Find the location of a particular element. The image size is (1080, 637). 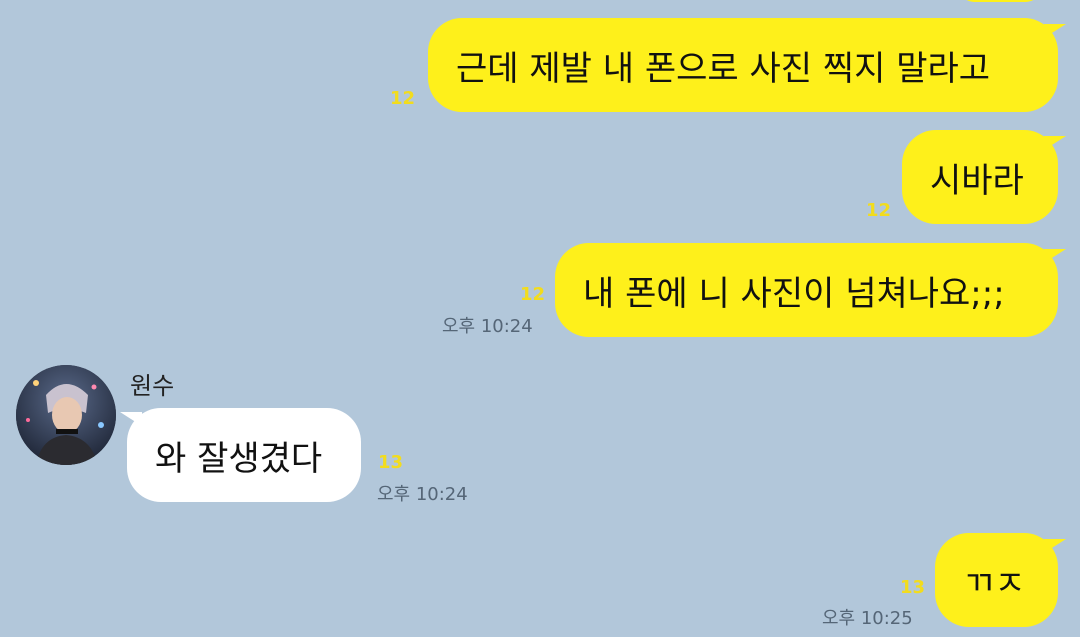

profile-photo-icon is located at coordinates (66, 415).